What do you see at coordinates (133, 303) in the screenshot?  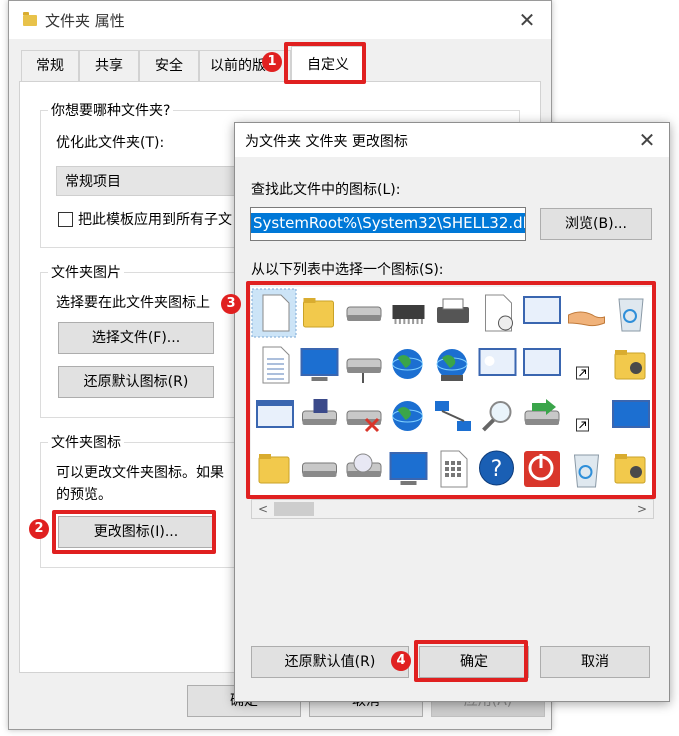 I see `folder-picture-desc: 选择要在此文件夹图标上` at bounding box center [133, 303].